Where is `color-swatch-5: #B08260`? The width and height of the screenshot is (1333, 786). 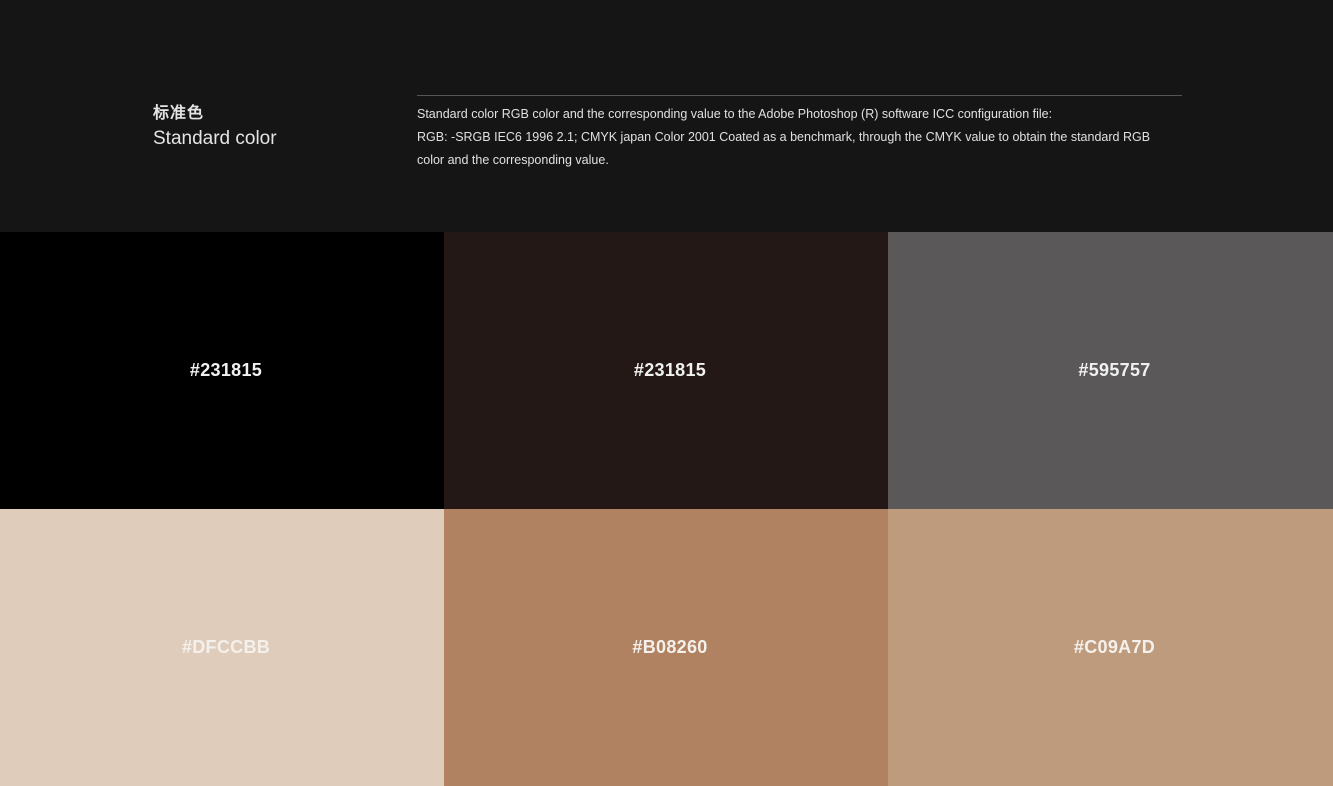
color-swatch-5: #B08260 is located at coordinates (666, 647).